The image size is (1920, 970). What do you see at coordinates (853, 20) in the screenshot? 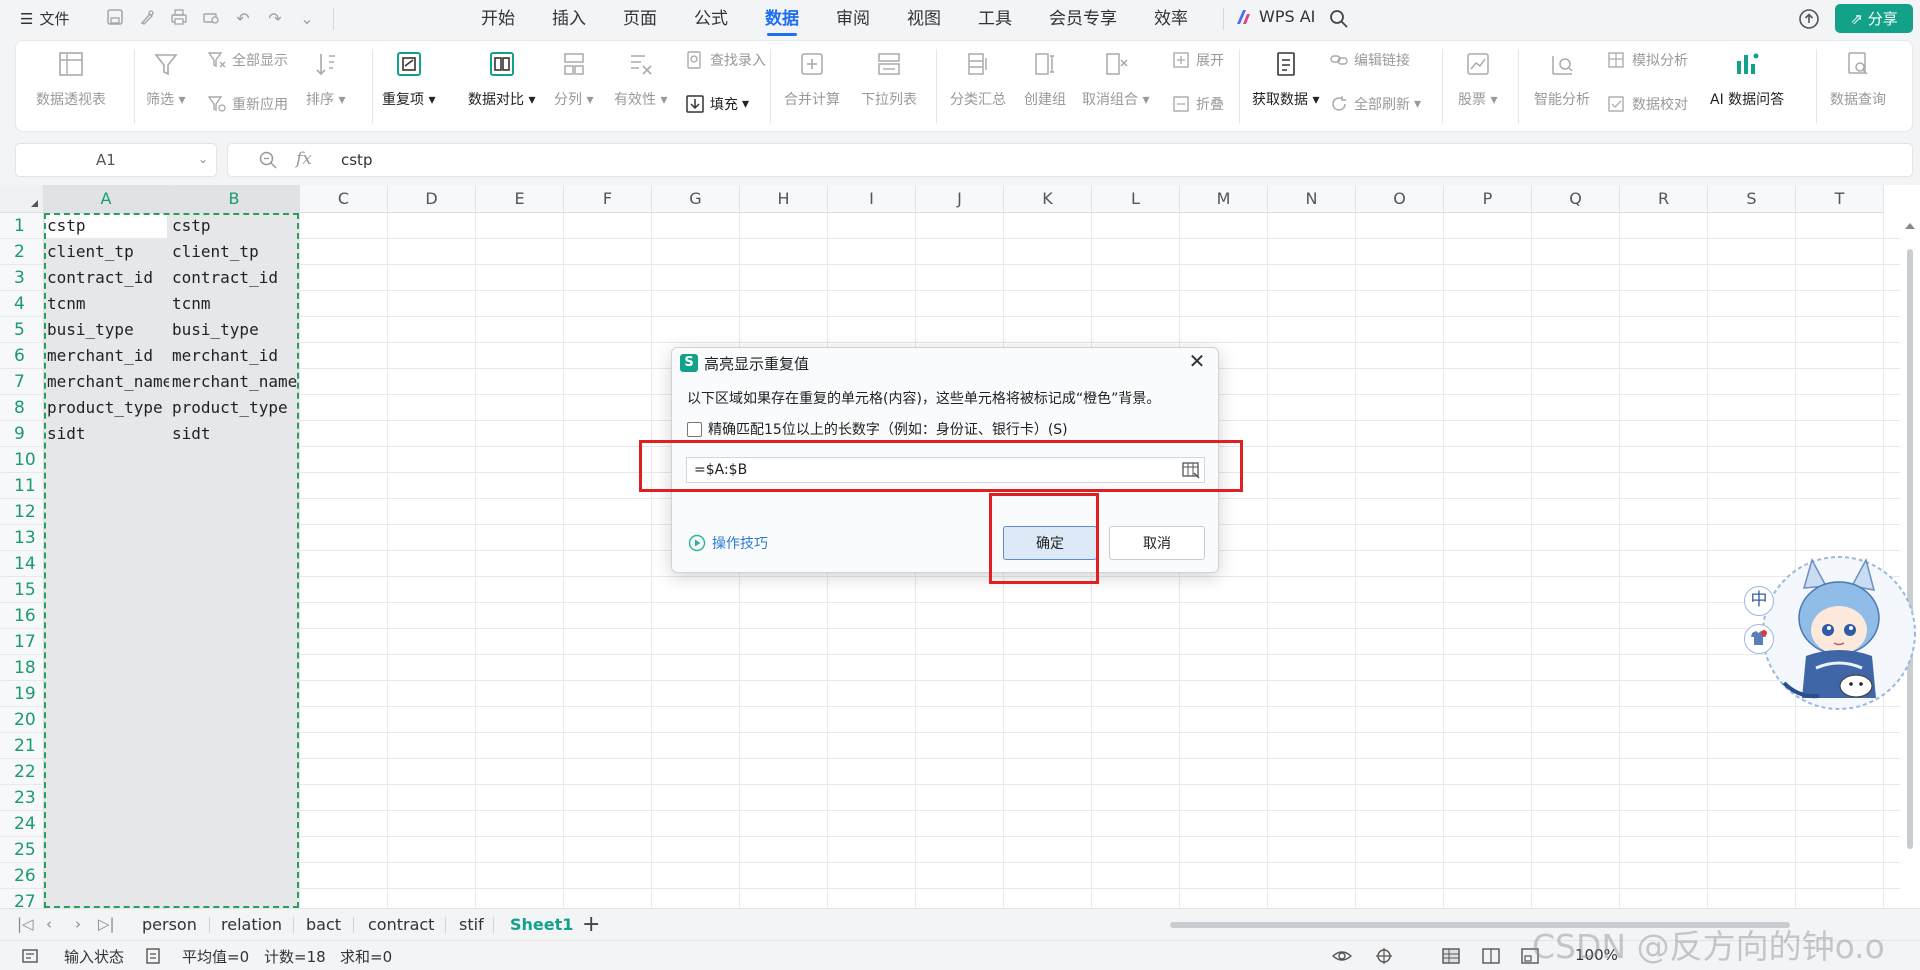
I see `tab-review: 审阅` at bounding box center [853, 20].